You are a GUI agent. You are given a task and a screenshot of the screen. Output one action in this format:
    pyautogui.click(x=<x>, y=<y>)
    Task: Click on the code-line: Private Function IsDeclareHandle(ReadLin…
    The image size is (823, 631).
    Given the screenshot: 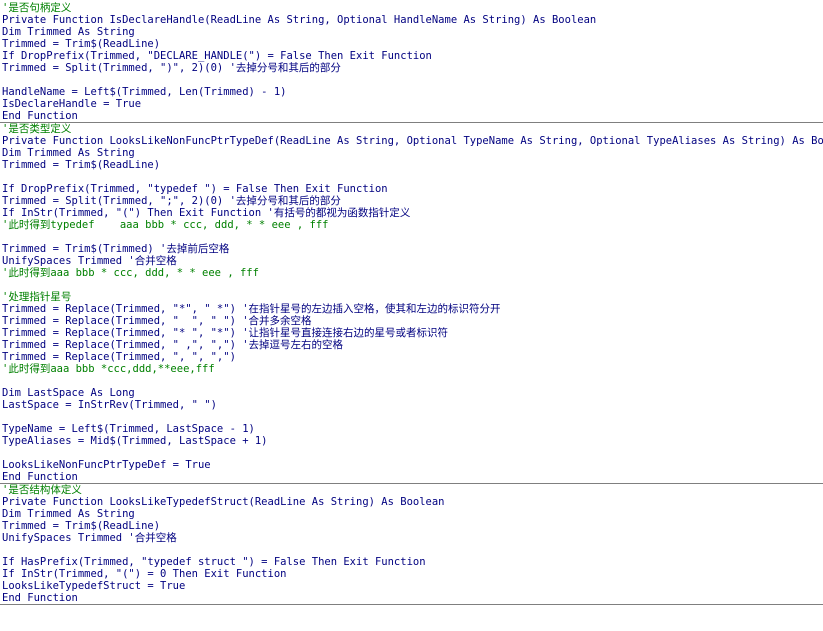 What is the action you would take?
    pyautogui.click(x=411, y=20)
    